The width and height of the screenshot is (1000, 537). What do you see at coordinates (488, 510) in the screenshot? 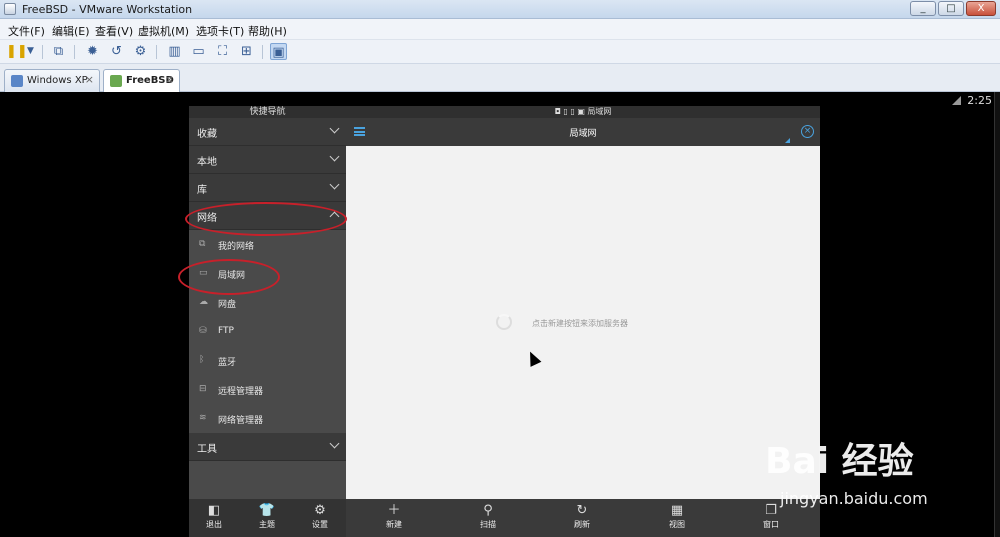
I see `search-icon: ⚲` at bounding box center [488, 510].